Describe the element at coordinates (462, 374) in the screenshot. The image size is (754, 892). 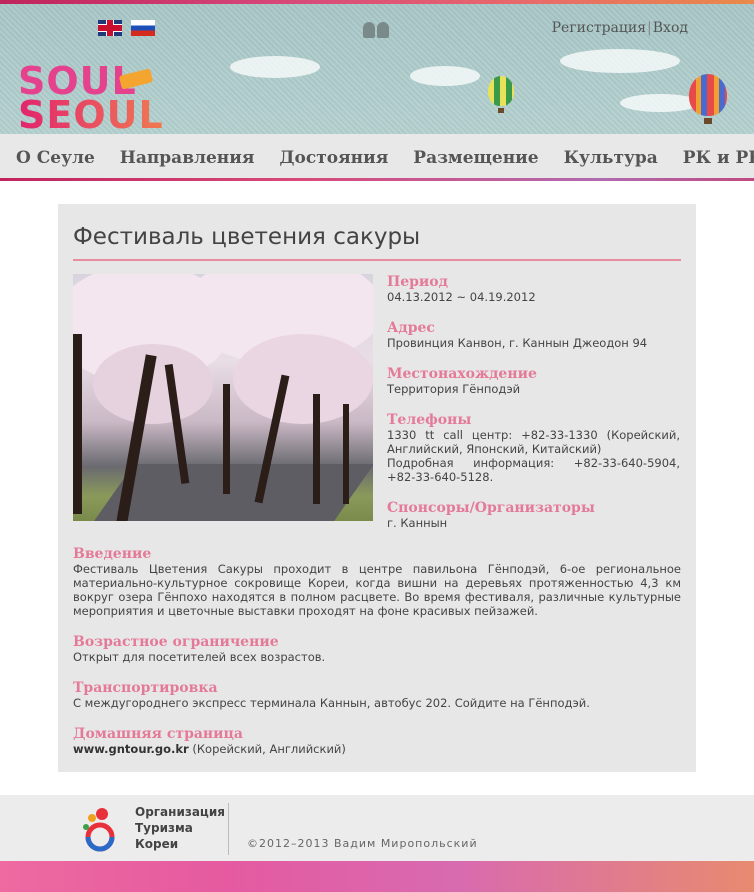
I see `location-label: Местонахождение` at that location.